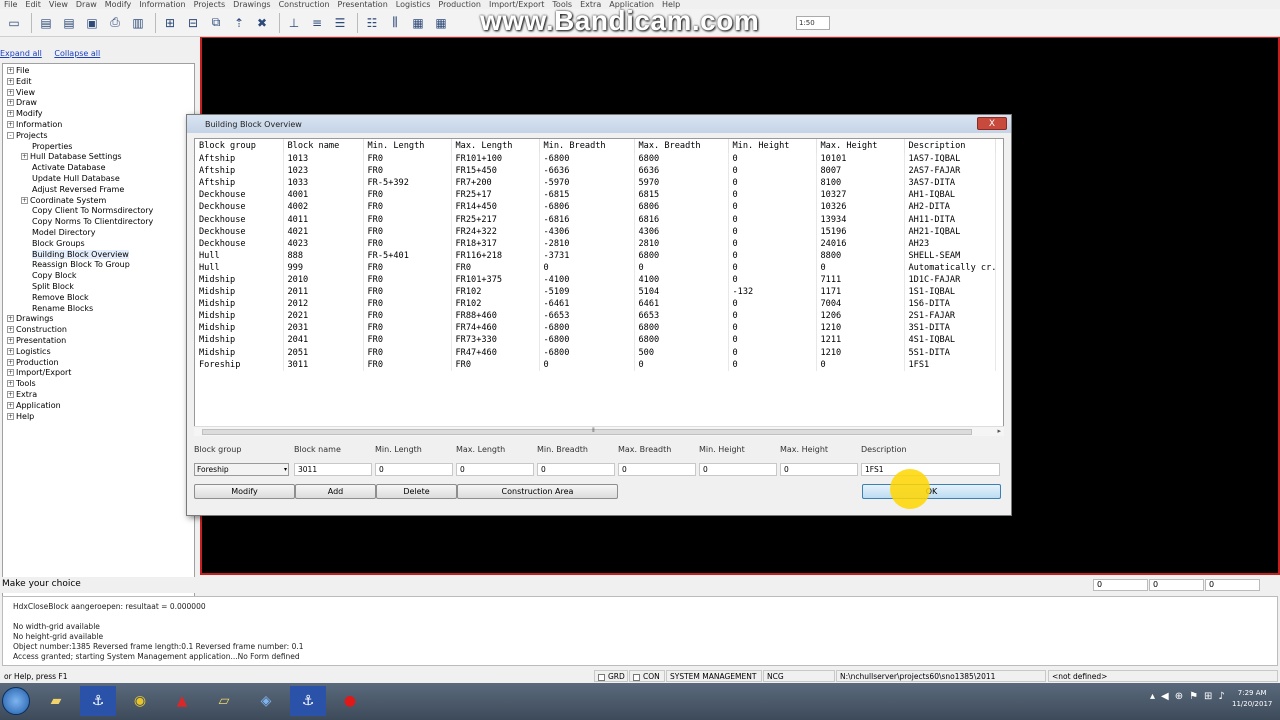  What do you see at coordinates (210, 4) in the screenshot?
I see `menu-projects: Projects` at bounding box center [210, 4].